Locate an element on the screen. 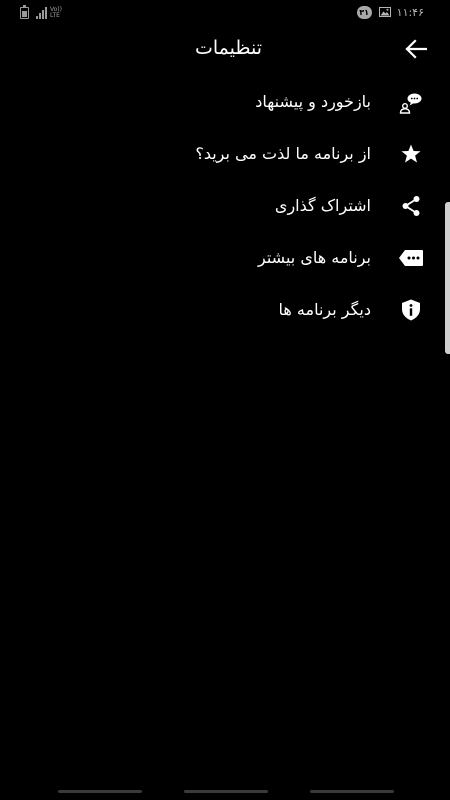  network-bottom-text: LTE is located at coordinates (55, 15).